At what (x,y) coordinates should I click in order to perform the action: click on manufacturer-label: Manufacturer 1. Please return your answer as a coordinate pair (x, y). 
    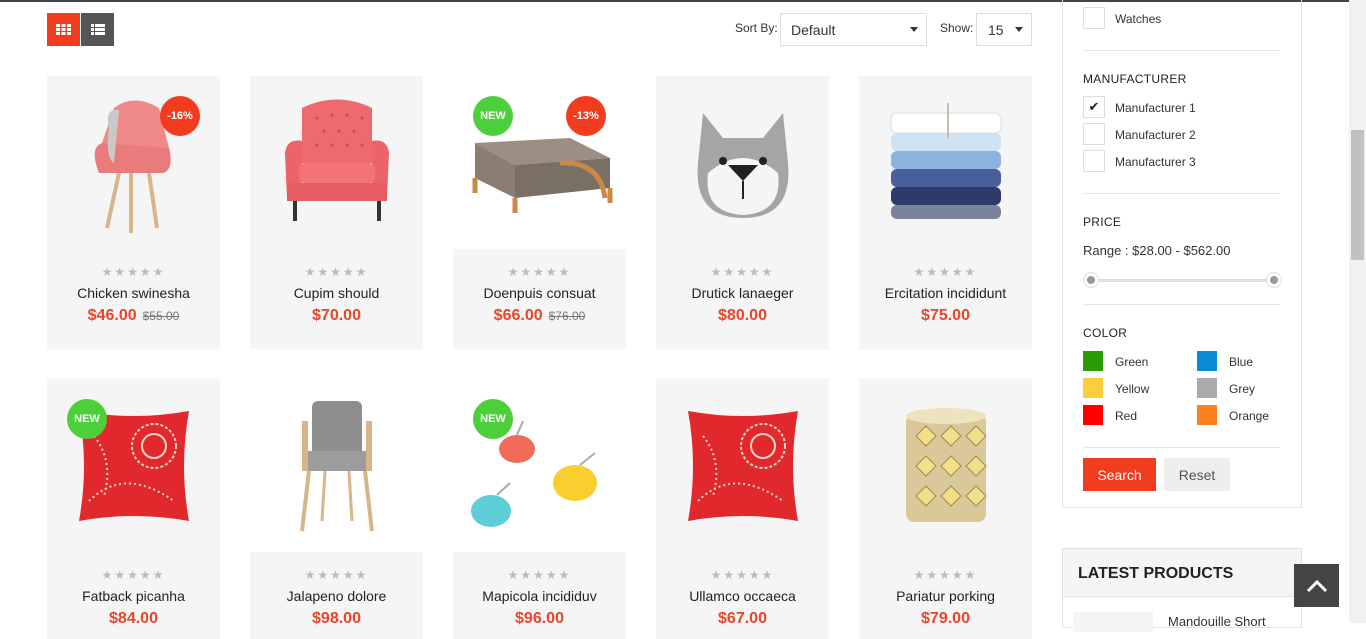
    Looking at the image, I should click on (1155, 108).